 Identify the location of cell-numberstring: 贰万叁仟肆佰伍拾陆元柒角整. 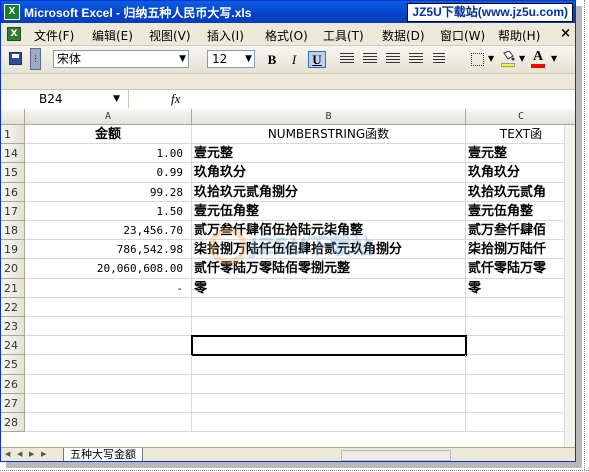
(329, 230).